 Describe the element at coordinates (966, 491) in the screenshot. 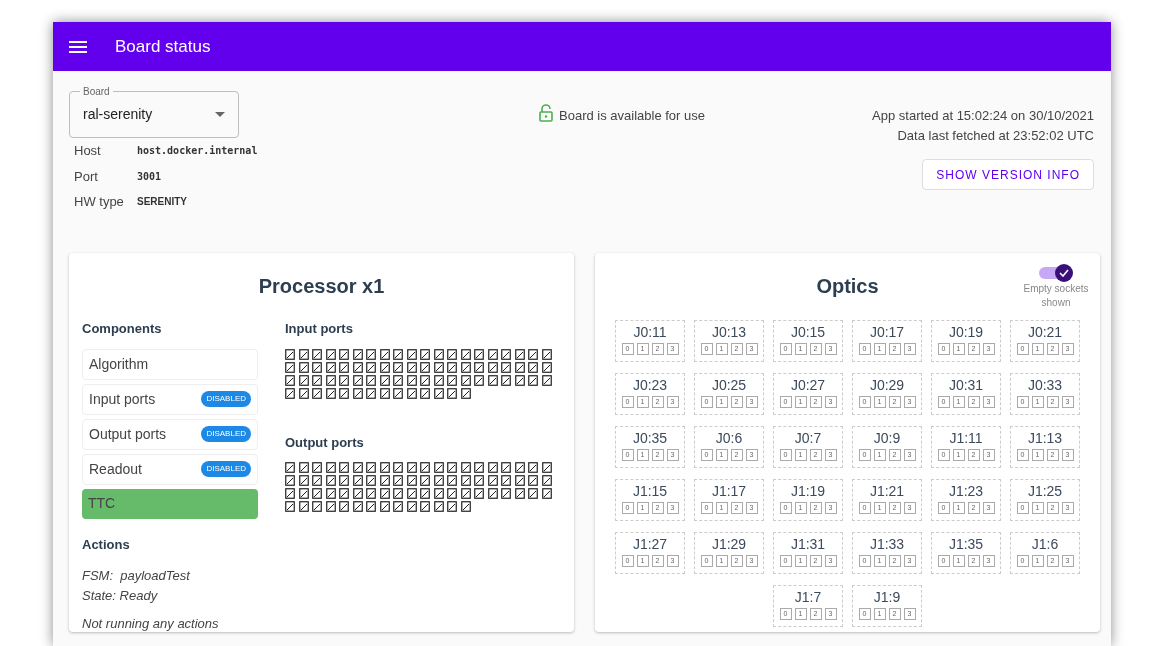

I see `socket-label: J1:23` at that location.